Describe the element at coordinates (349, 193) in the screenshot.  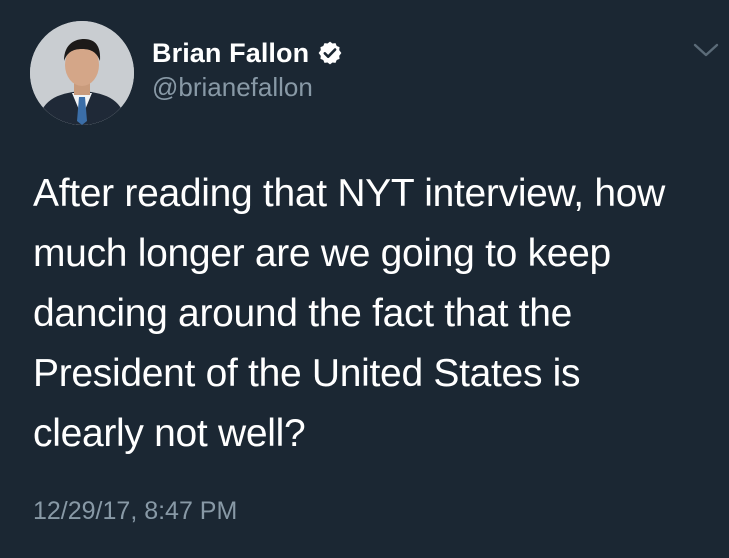
I see `tweet-text-line: After reading that NYT interview, how` at that location.